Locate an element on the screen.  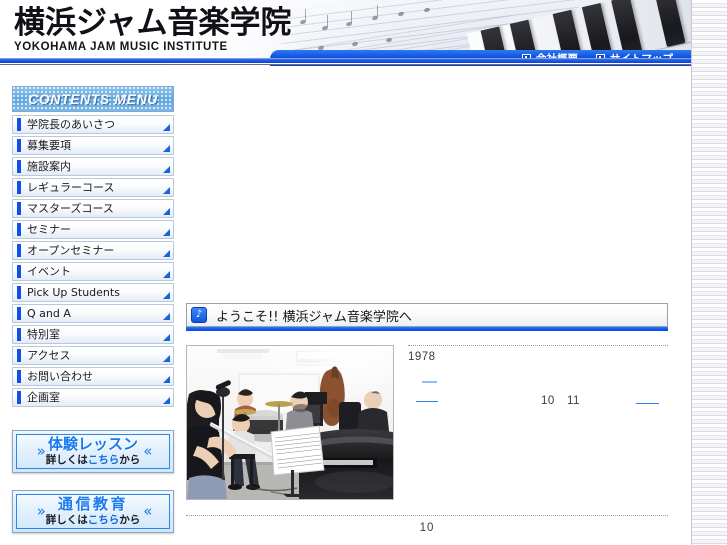
sidebar-item-label: アクセス is located at coordinates (49, 355).